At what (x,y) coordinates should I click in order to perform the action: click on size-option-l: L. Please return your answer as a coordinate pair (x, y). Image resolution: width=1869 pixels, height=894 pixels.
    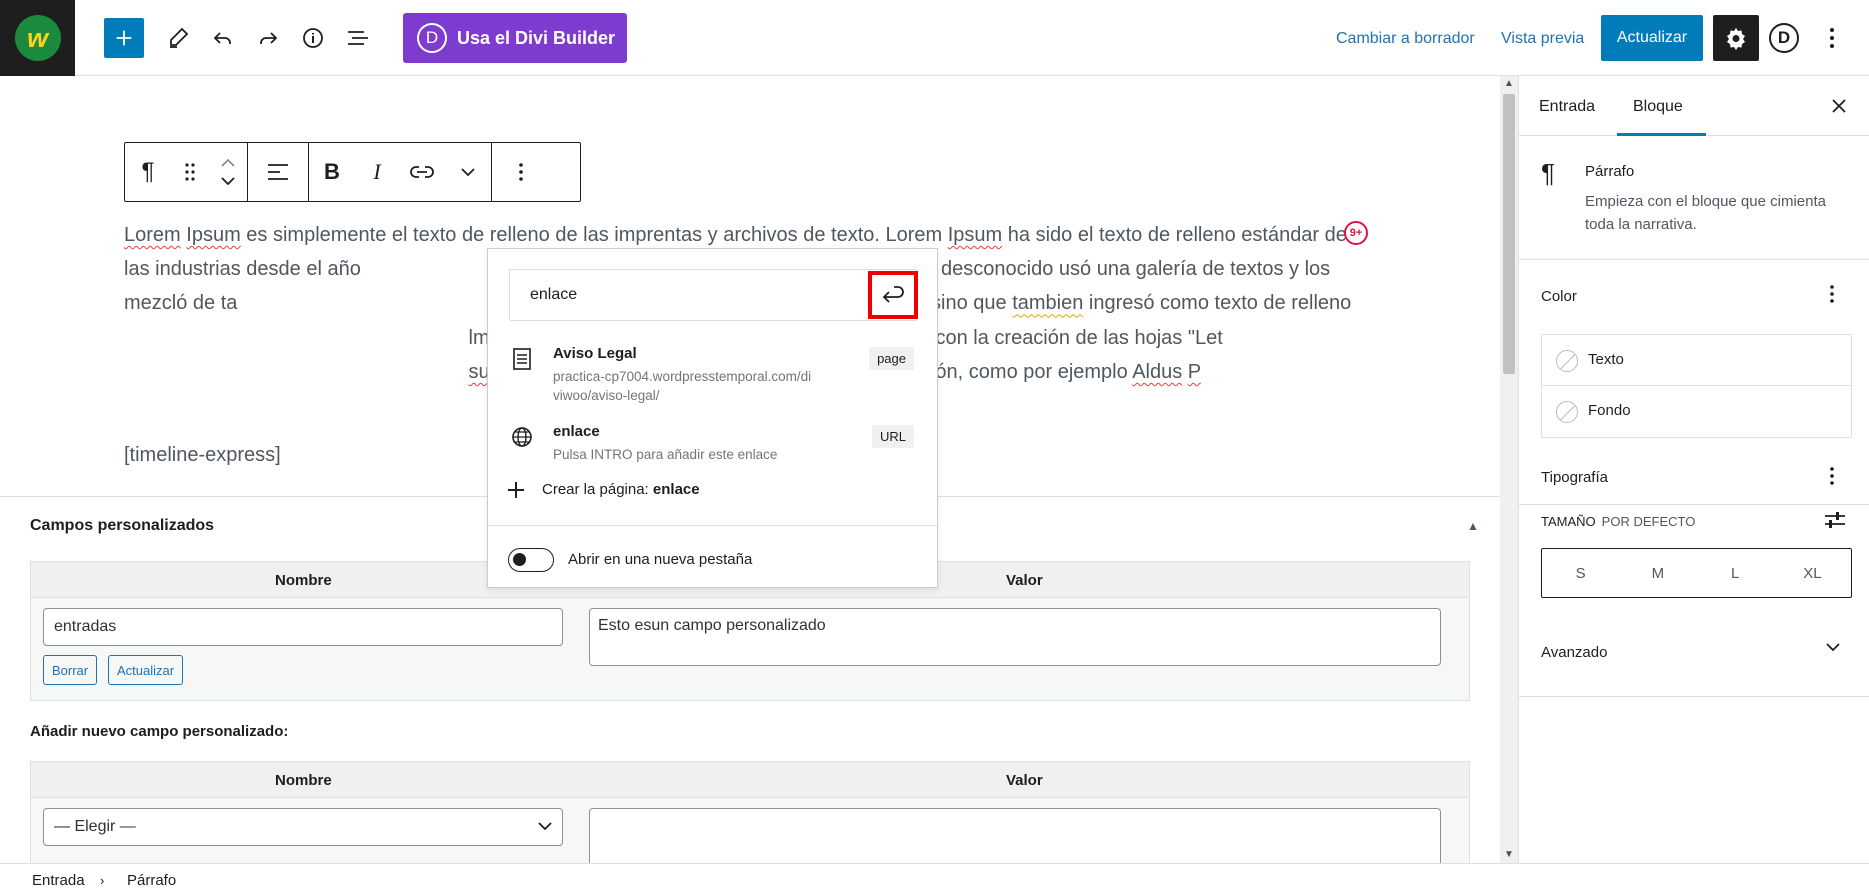
    Looking at the image, I should click on (1735, 573).